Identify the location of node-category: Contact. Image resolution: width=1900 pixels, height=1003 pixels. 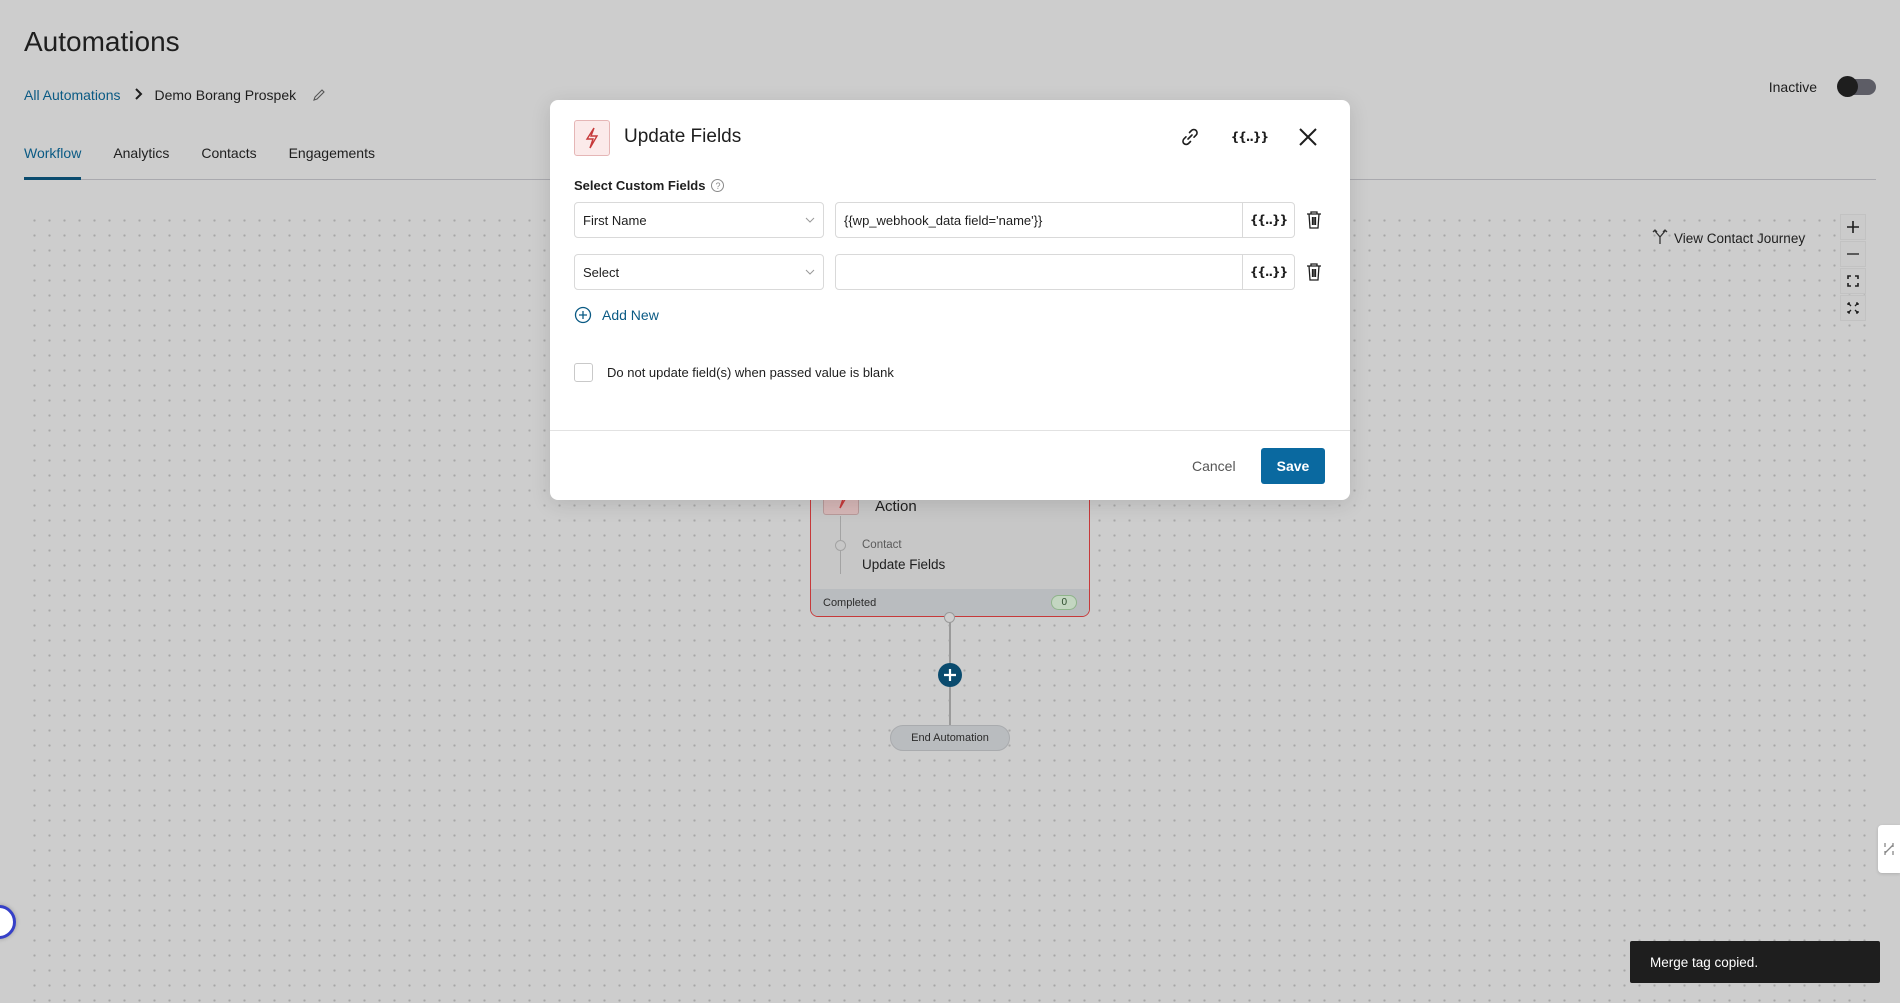
(882, 545).